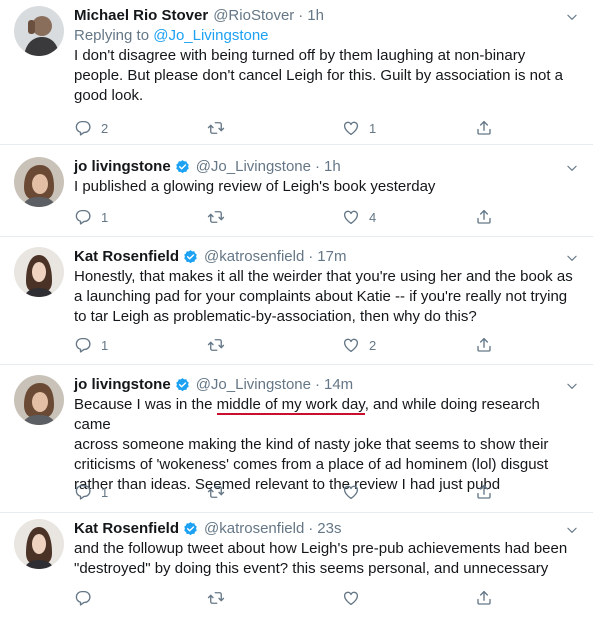 This screenshot has height=618, width=593. Describe the element at coordinates (331, 257) in the screenshot. I see `timestamp: 17m` at that location.